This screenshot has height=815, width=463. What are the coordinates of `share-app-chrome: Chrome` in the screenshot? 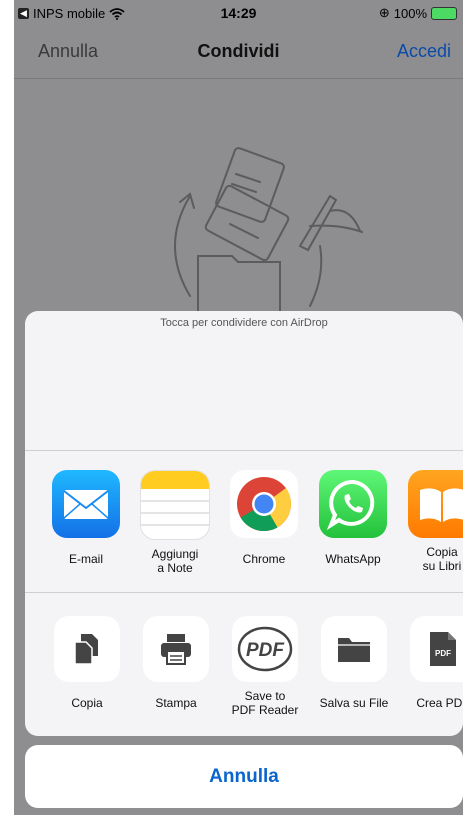 It's located at (264, 522).